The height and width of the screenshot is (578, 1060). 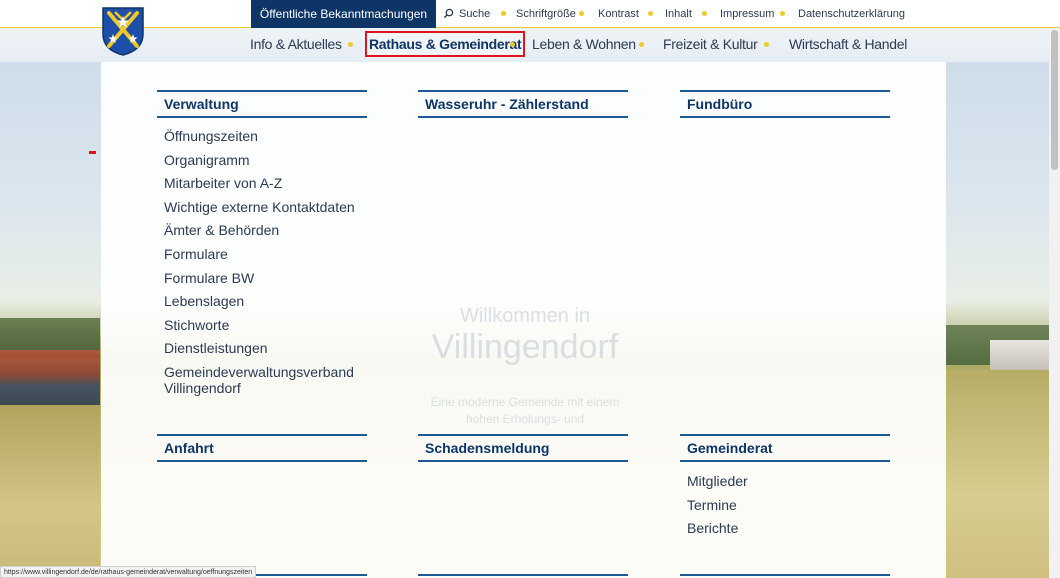 What do you see at coordinates (1003, 474) in the screenshot?
I see `background-field-right` at bounding box center [1003, 474].